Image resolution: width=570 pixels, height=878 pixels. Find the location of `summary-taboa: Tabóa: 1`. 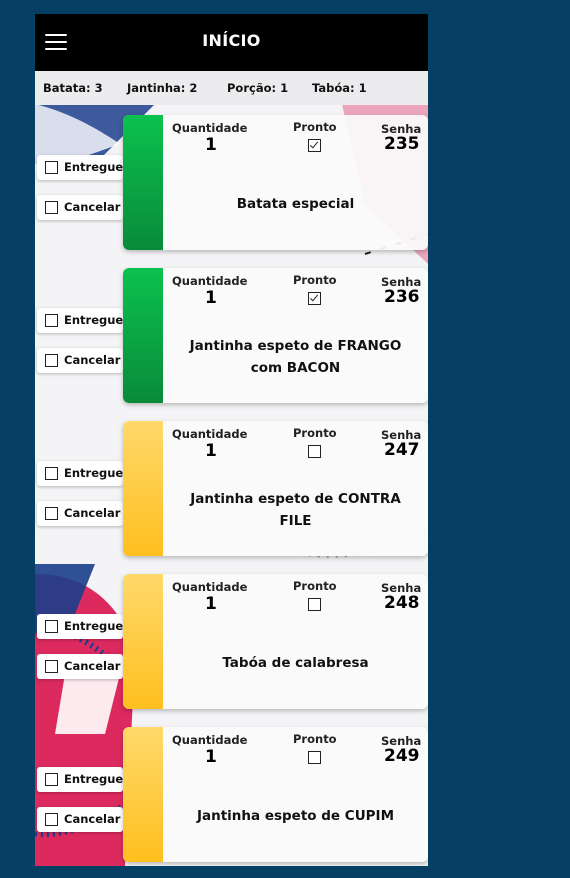

summary-taboa: Tabóa: 1 is located at coordinates (339, 88).